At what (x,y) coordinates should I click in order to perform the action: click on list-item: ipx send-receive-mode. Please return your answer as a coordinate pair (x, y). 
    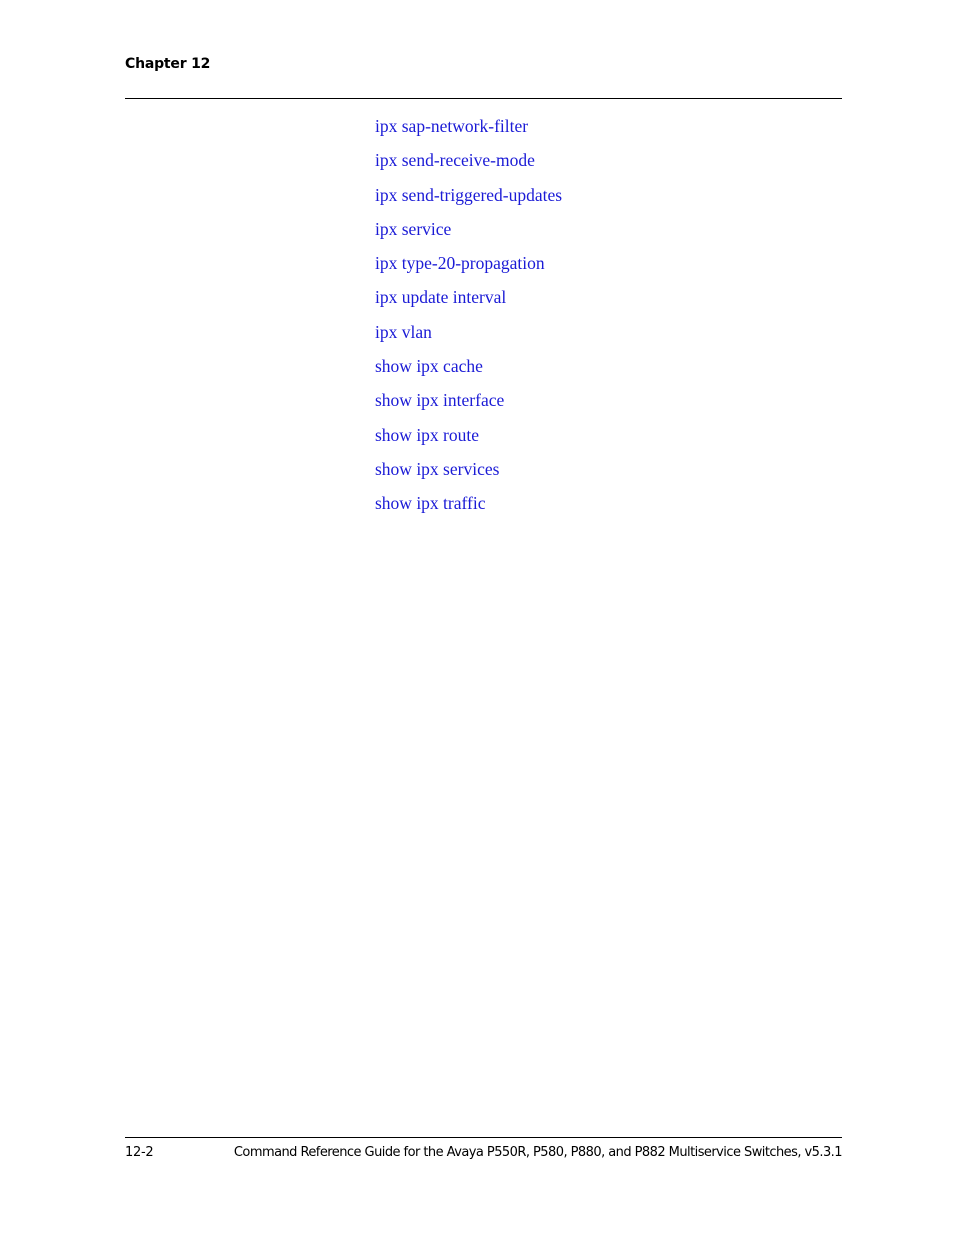
    Looking at the image, I should click on (468, 165).